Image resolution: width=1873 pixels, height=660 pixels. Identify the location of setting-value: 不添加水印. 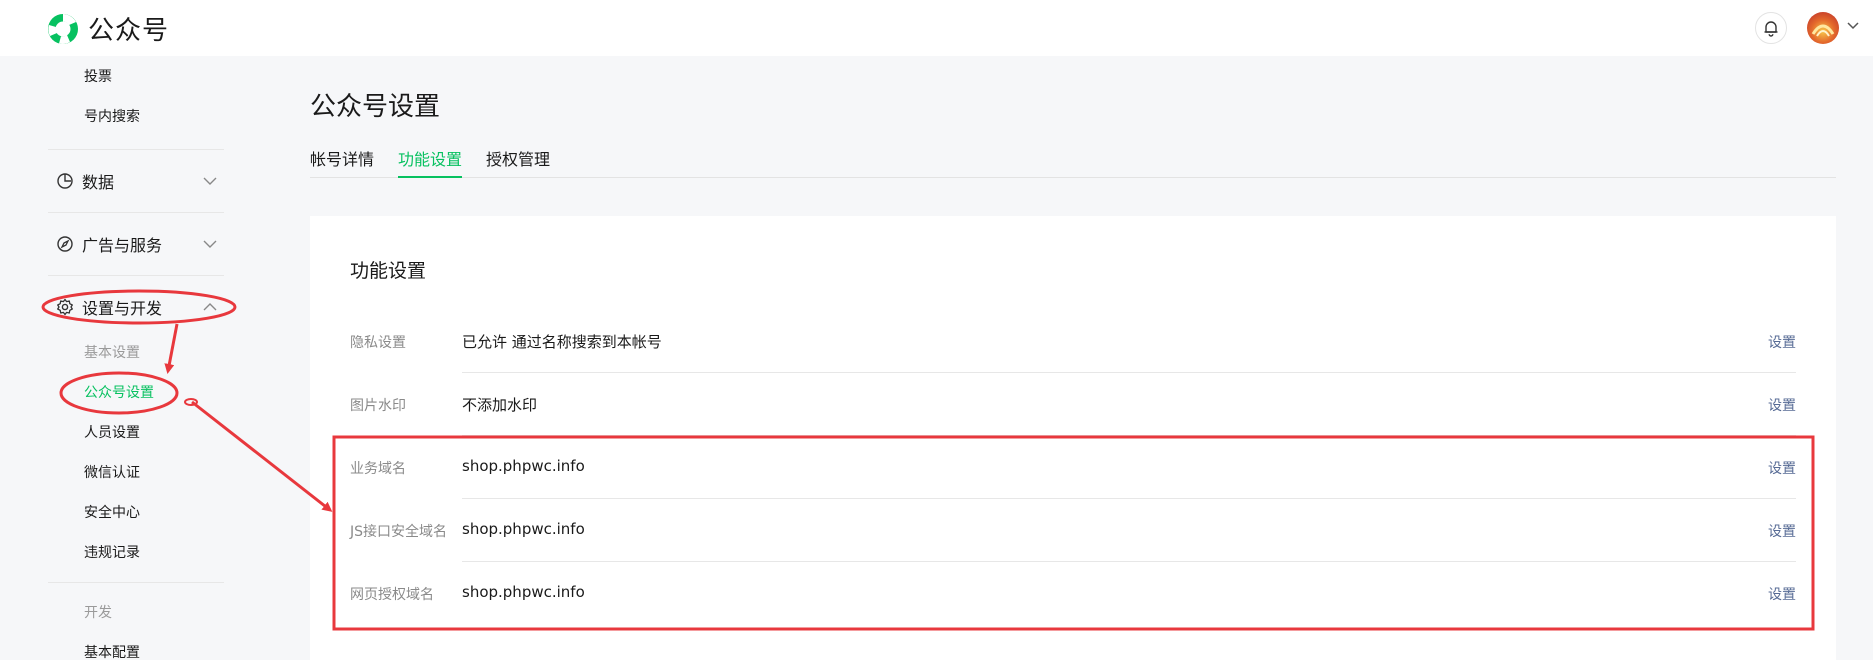
(500, 405).